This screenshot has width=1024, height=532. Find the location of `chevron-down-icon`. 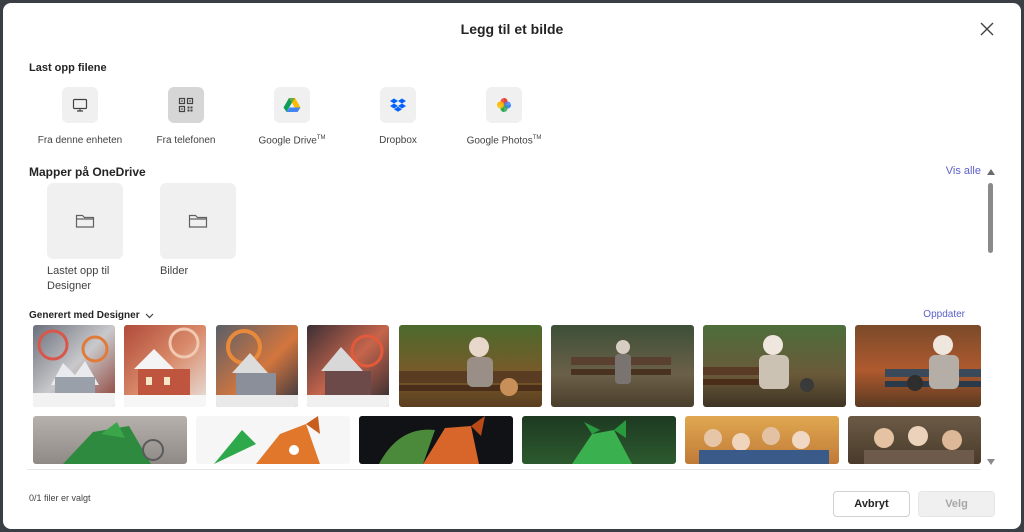

chevron-down-icon is located at coordinates (149, 315).